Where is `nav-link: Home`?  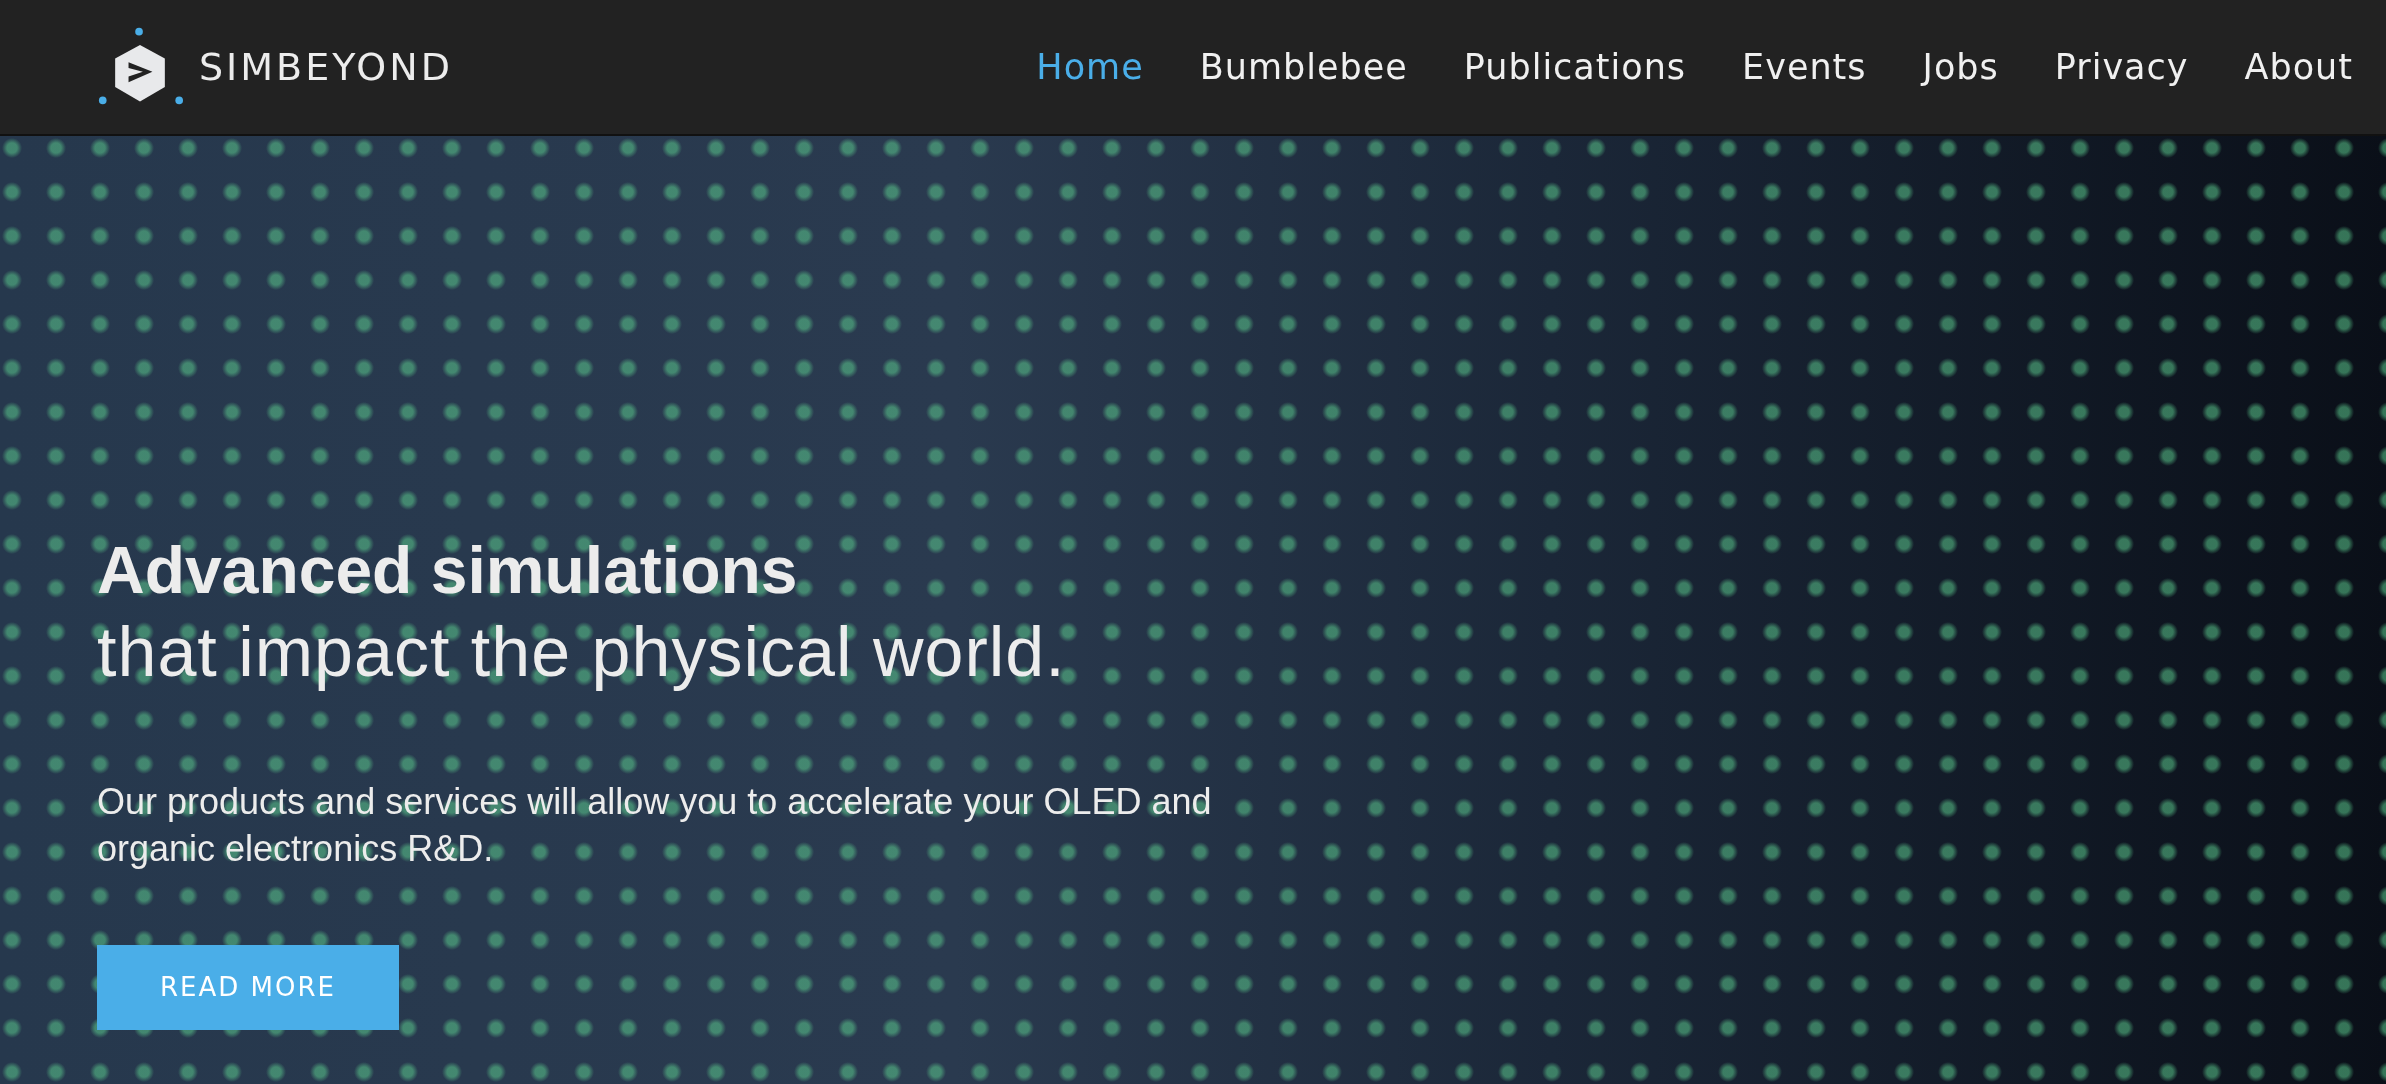 nav-link: Home is located at coordinates (1090, 67).